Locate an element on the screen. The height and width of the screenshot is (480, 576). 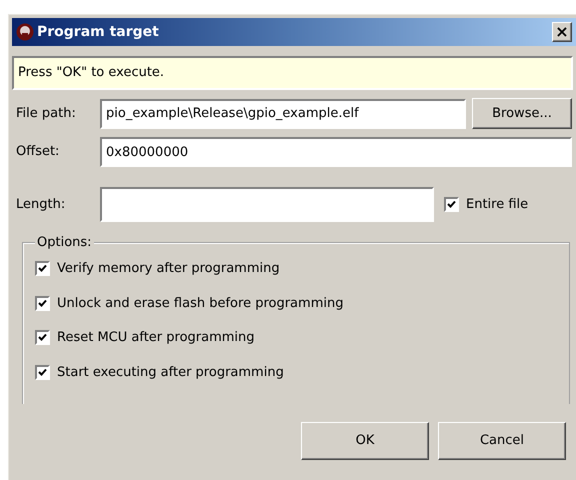
message-text: Press "OK" to execute. is located at coordinates (91, 73).